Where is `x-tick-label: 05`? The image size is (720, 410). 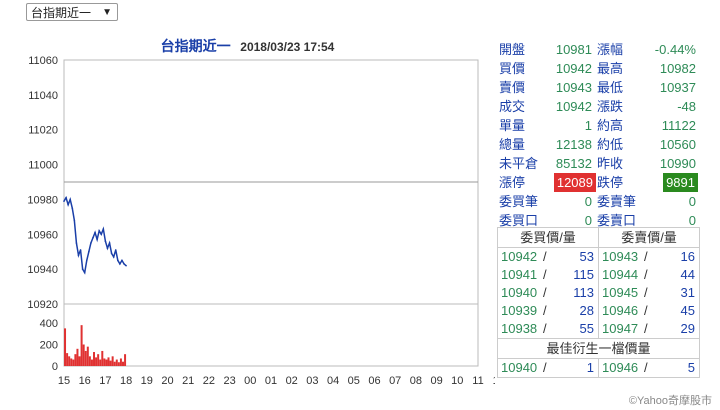 x-tick-label: 05 is located at coordinates (354, 381).